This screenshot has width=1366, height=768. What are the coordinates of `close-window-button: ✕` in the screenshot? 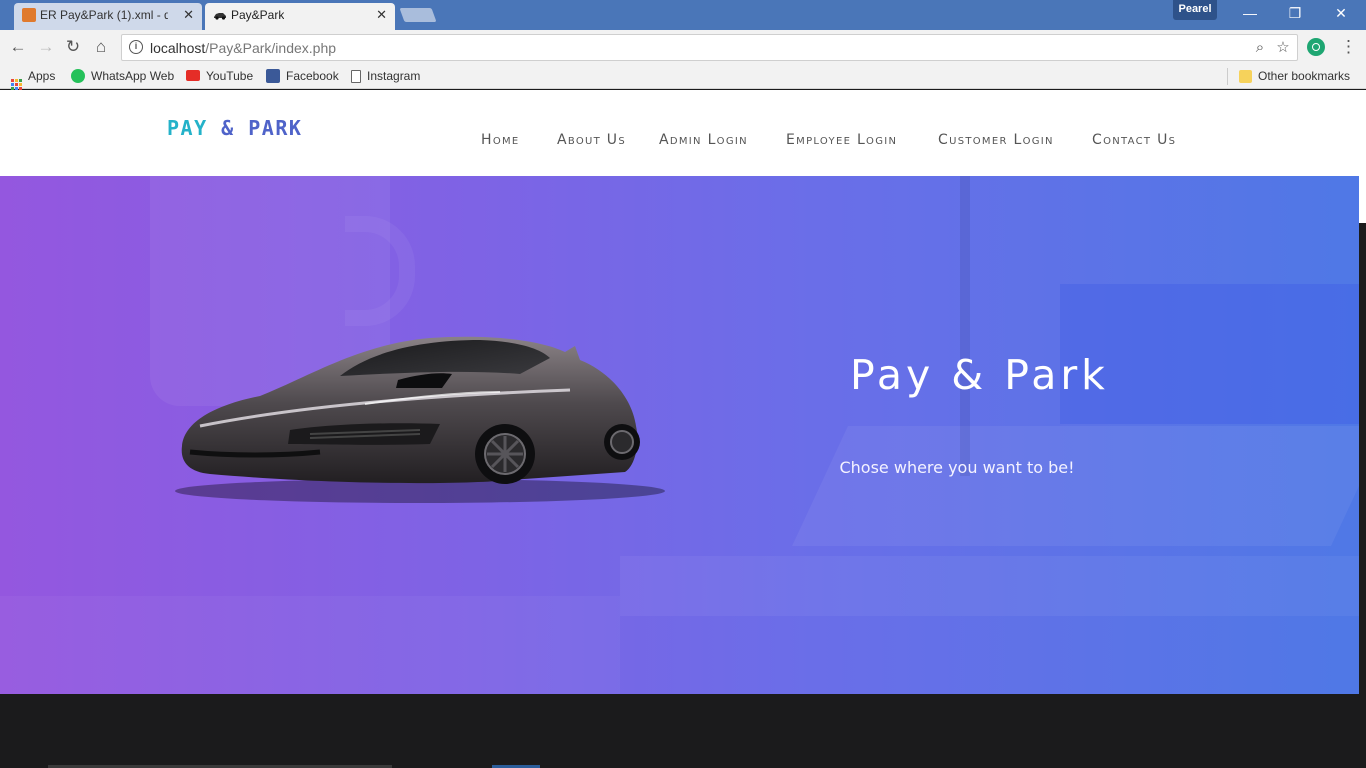 It's located at (1341, 14).